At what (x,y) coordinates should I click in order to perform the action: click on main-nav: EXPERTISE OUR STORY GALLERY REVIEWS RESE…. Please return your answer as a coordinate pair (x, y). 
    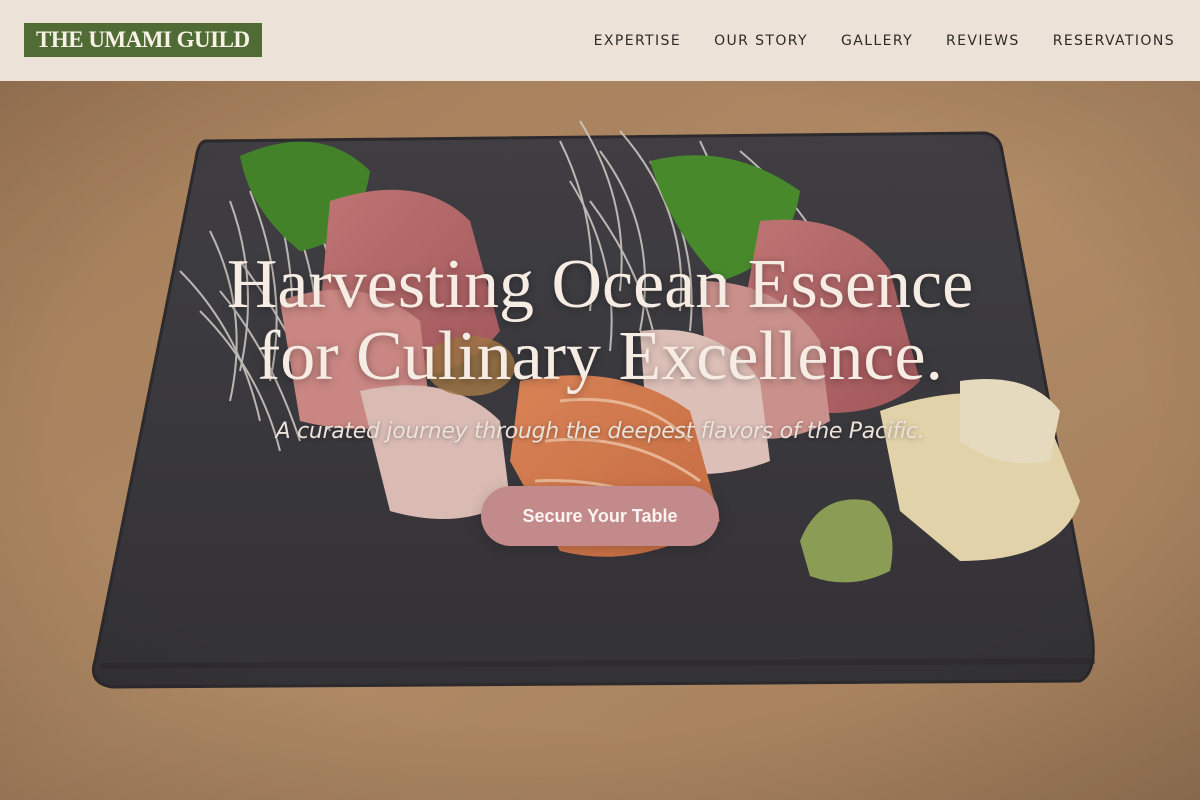
    Looking at the image, I should click on (884, 40).